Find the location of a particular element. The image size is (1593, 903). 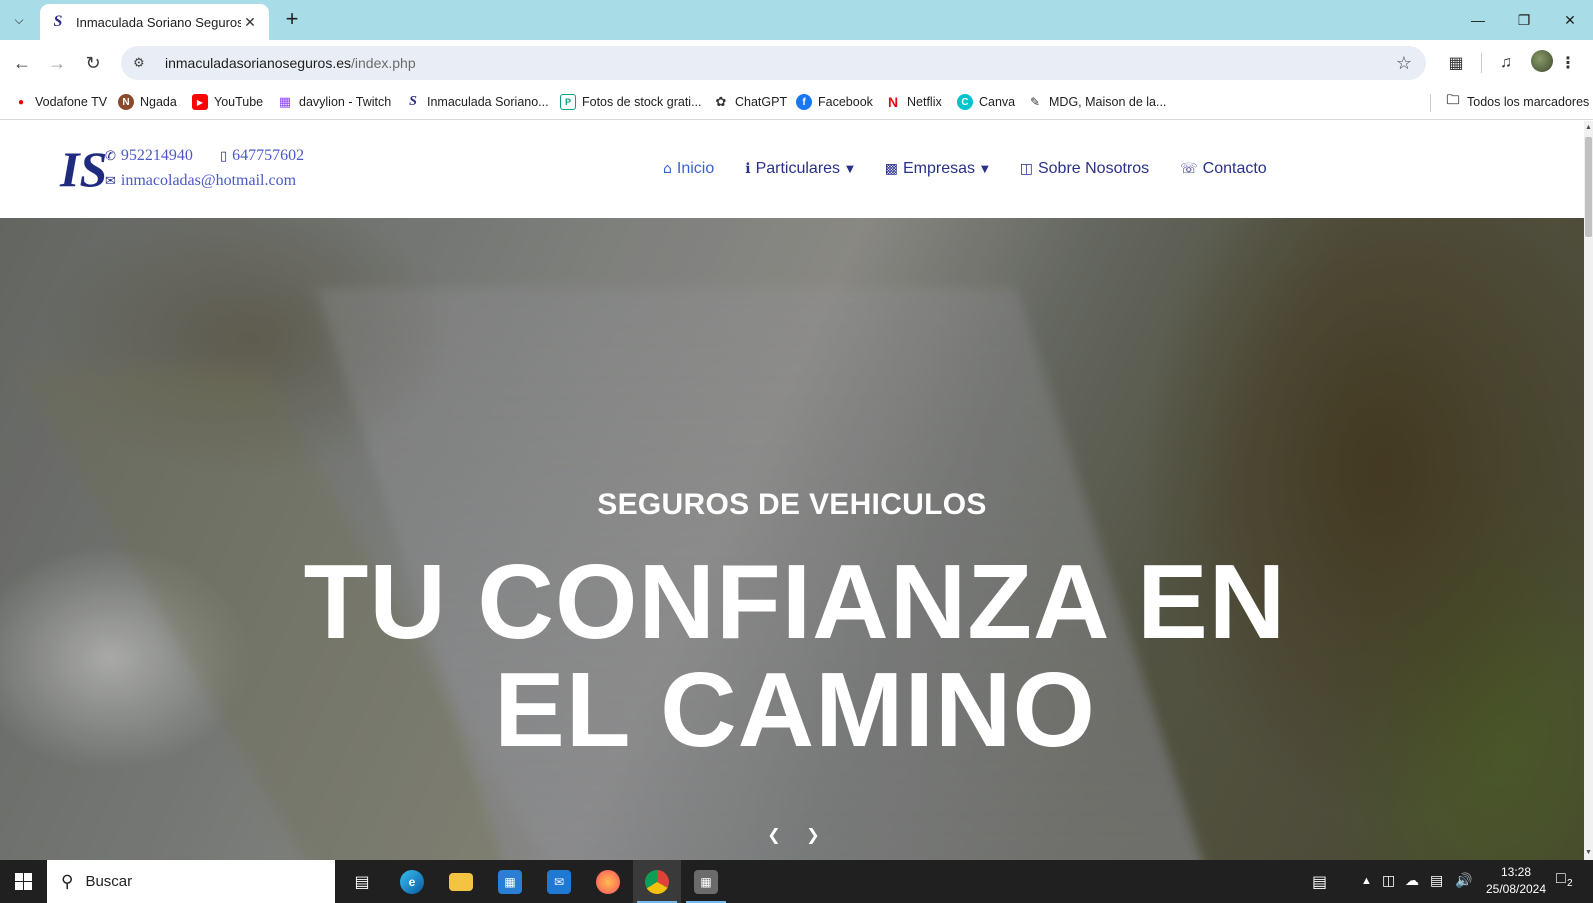

edge-icon: e is located at coordinates (412, 881).